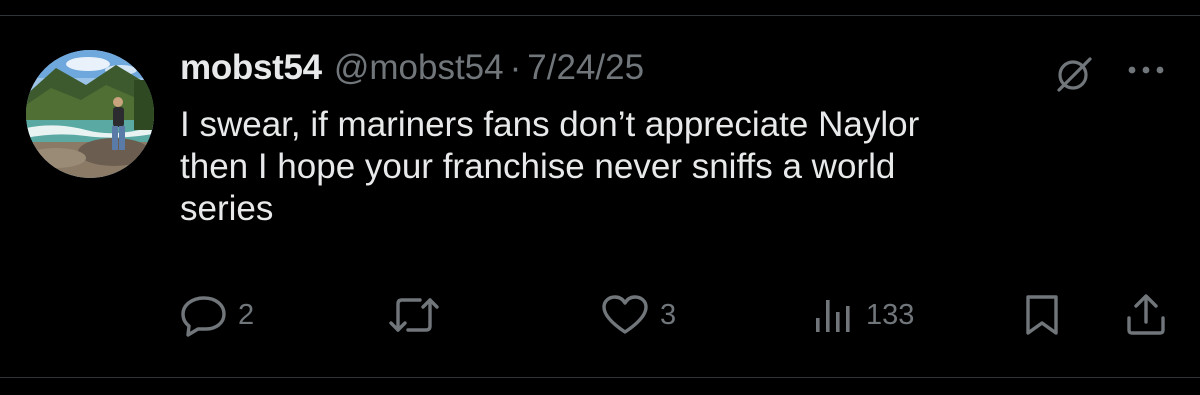 The image size is (1200, 395). I want to click on grok-icon, so click(1074, 74).